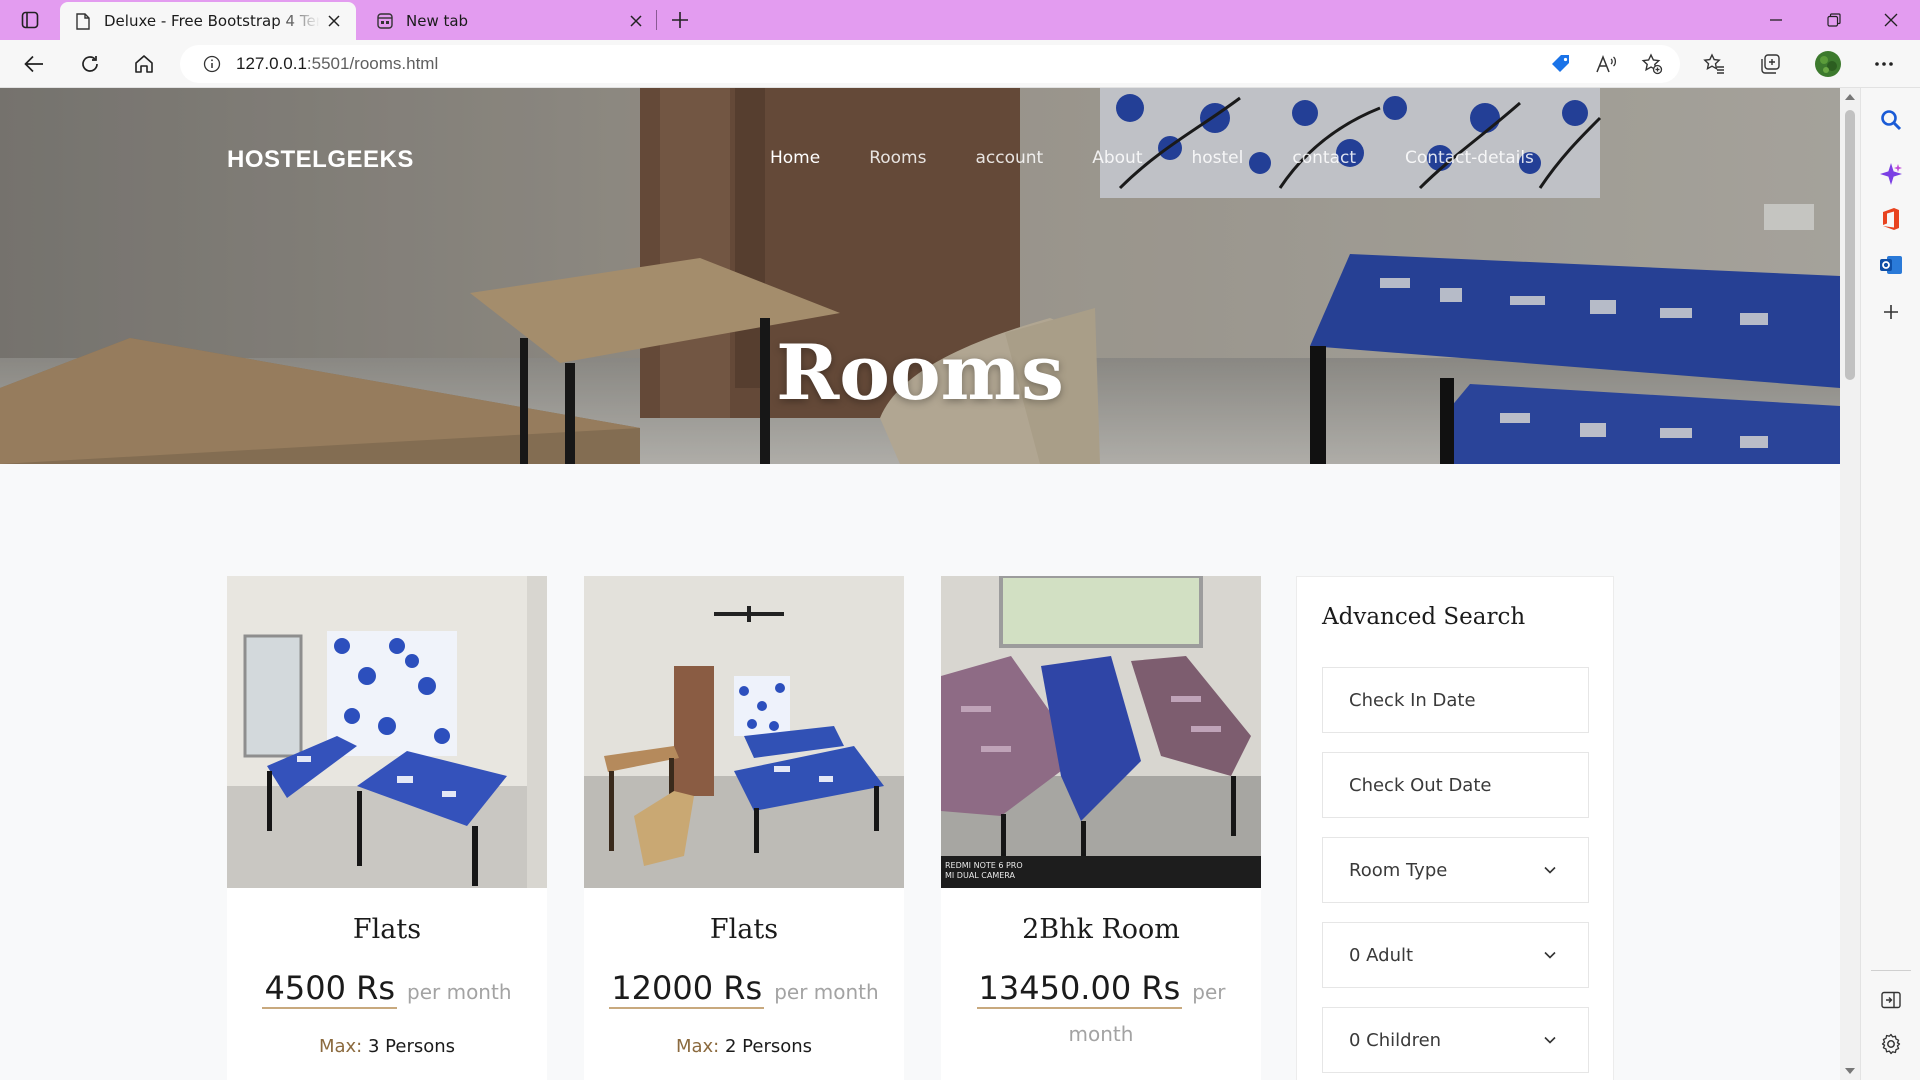 The height and width of the screenshot is (1080, 1920). Describe the element at coordinates (1776, 20) in the screenshot. I see `minimize-icon` at that location.